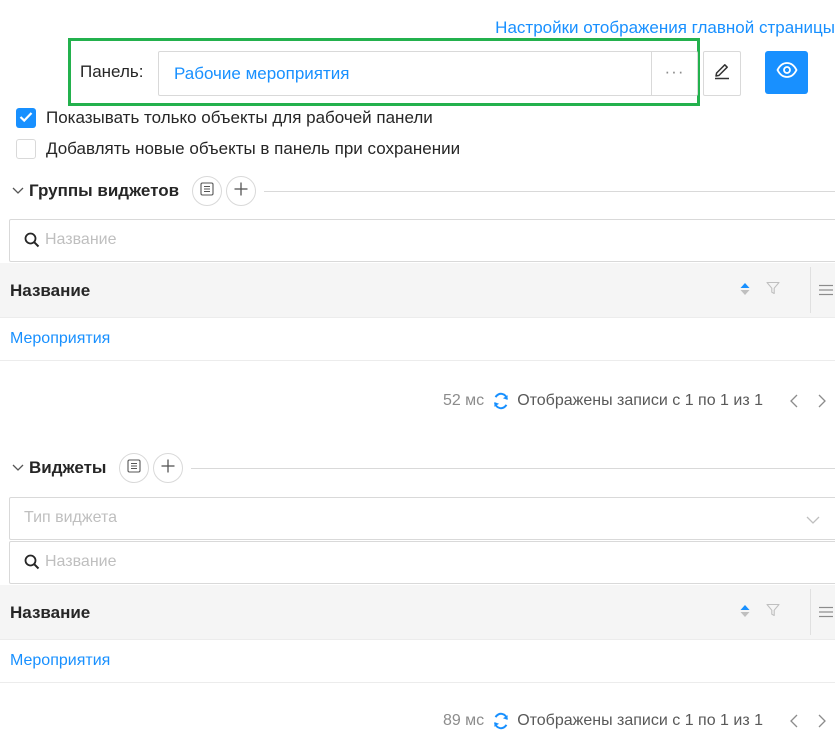 This screenshot has width=835, height=742. Describe the element at coordinates (112, 71) in the screenshot. I see `panel-label: Панель:` at that location.